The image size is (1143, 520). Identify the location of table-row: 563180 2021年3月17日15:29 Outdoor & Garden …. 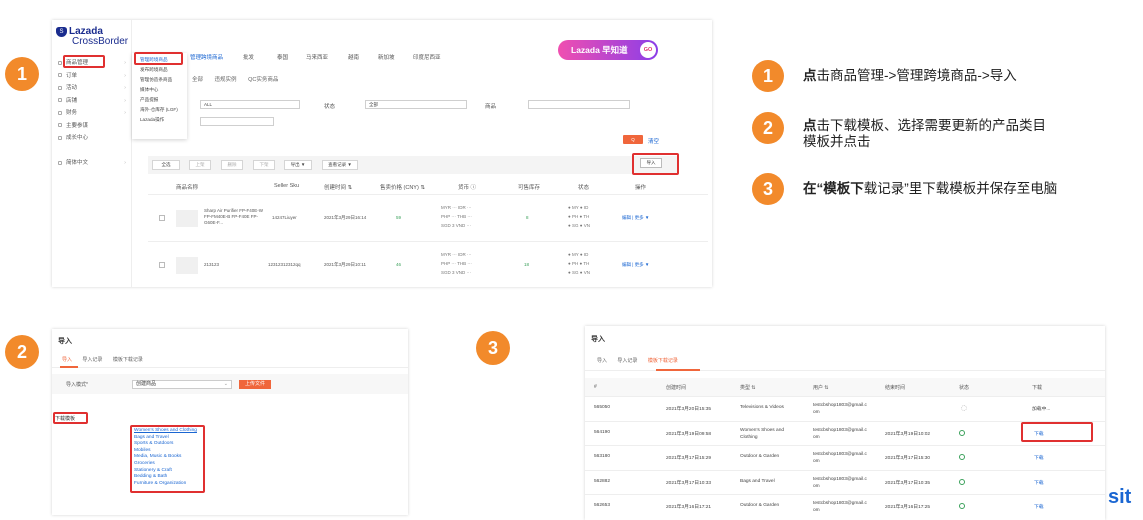
(845, 457).